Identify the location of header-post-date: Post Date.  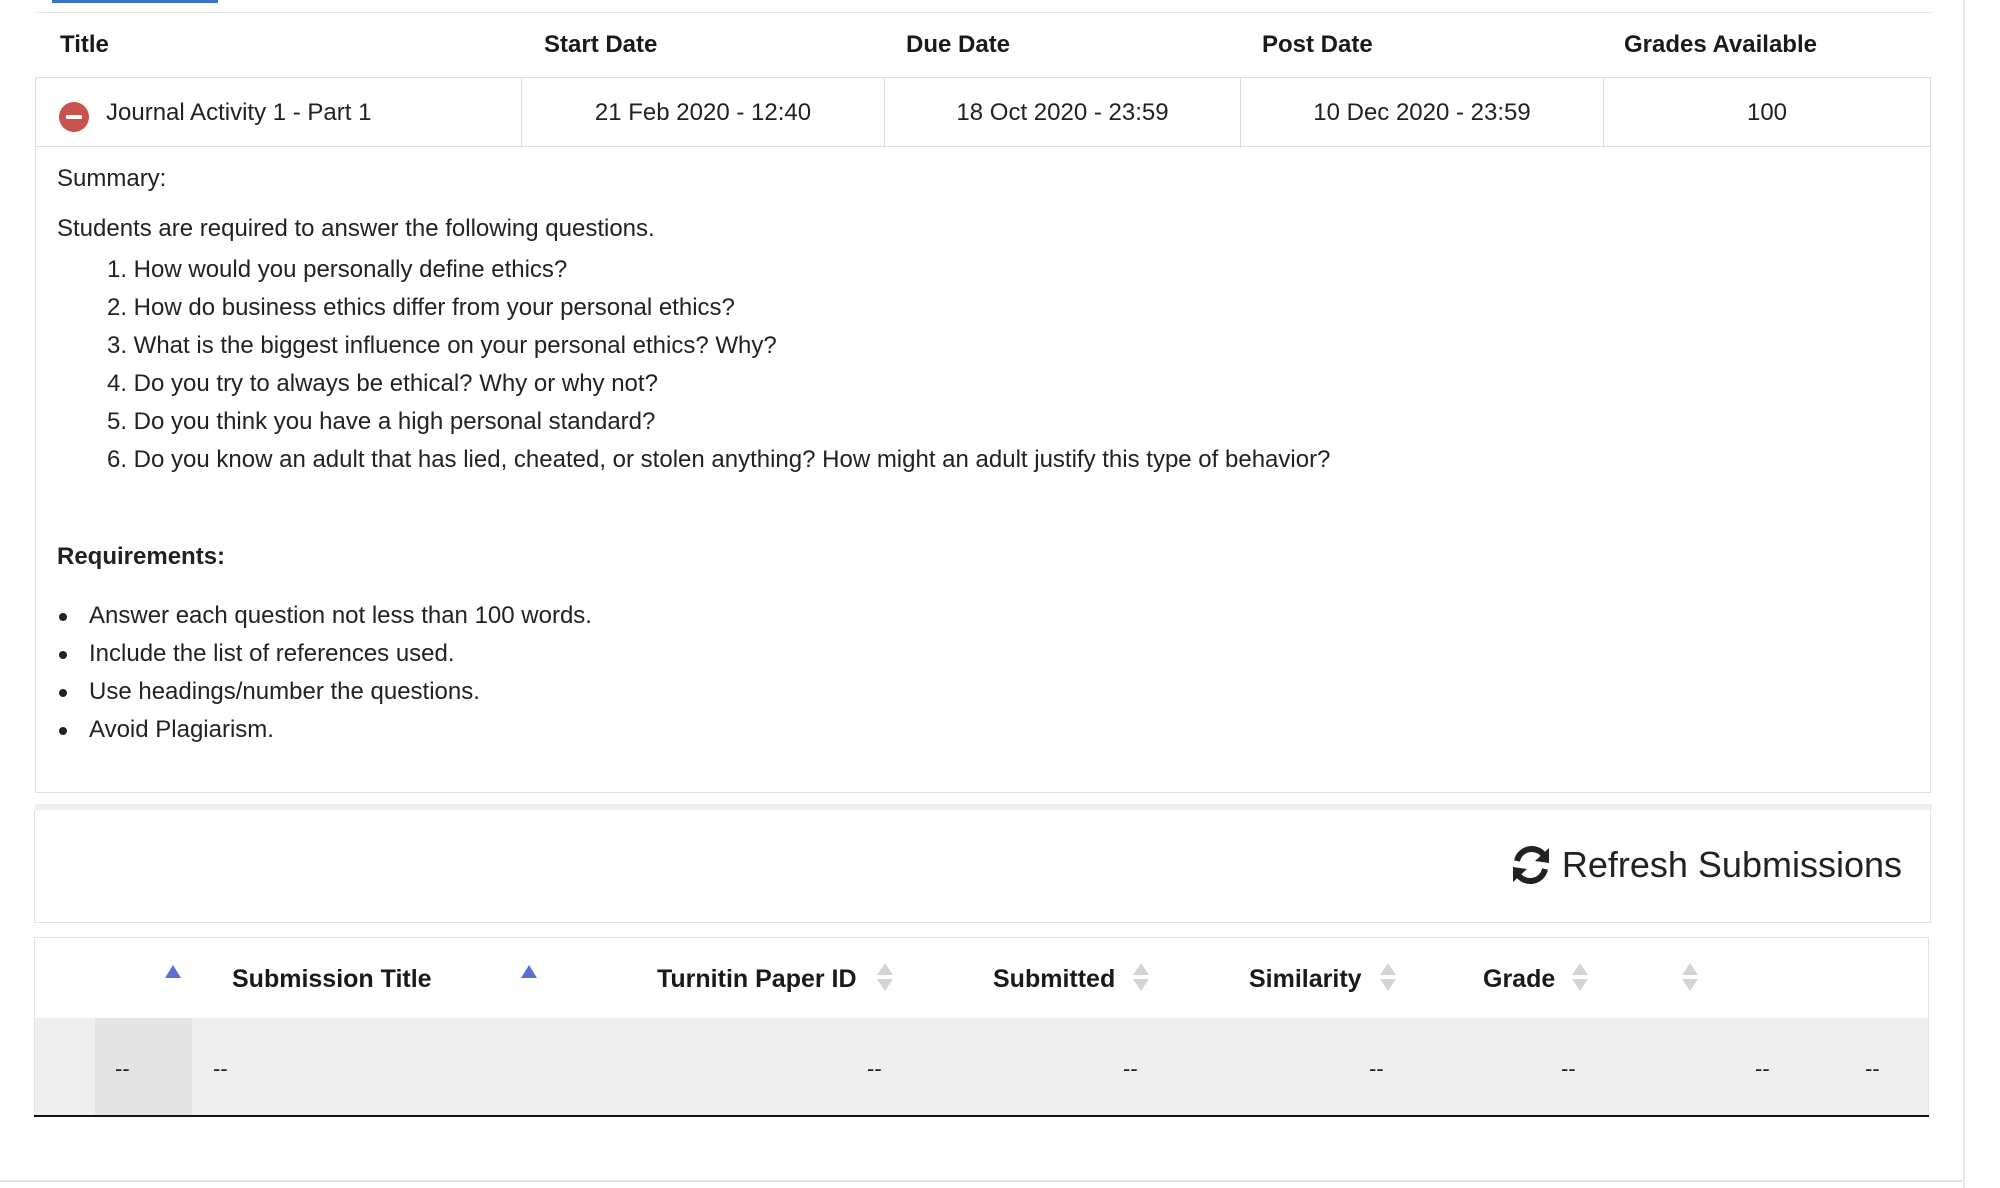
(1317, 44).